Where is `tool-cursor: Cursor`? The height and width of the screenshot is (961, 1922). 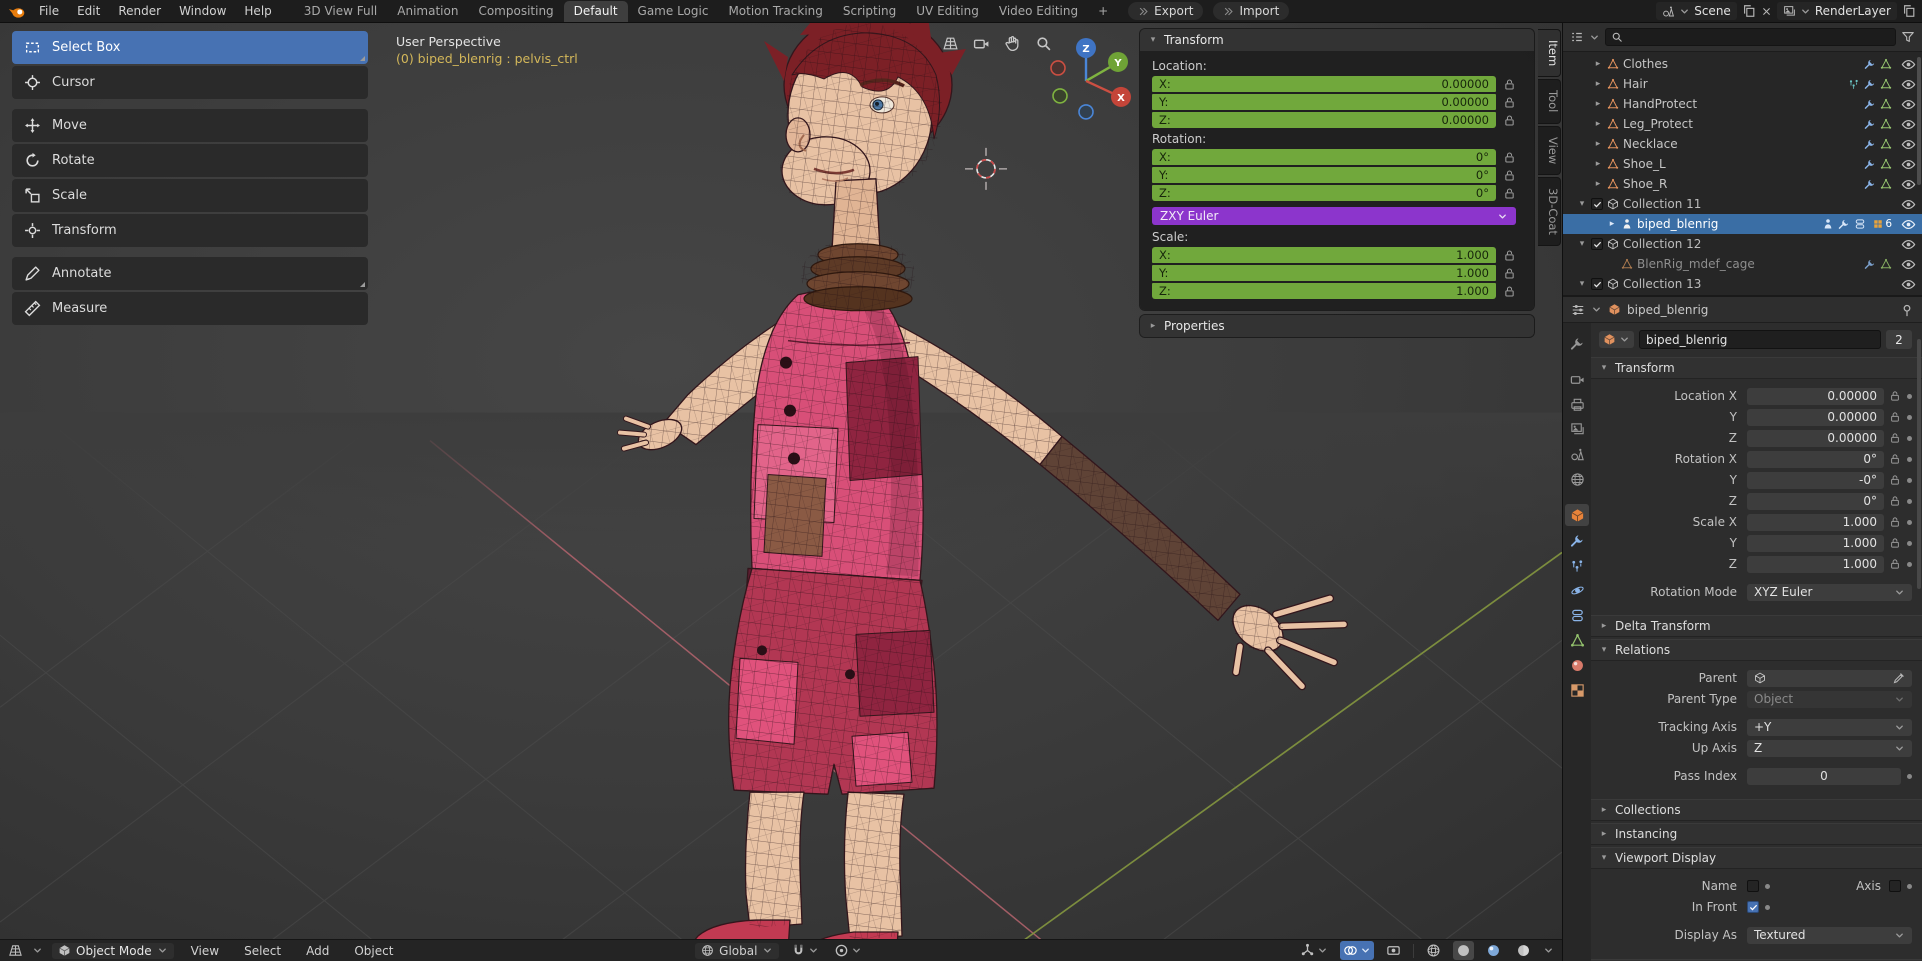 tool-cursor: Cursor is located at coordinates (190, 82).